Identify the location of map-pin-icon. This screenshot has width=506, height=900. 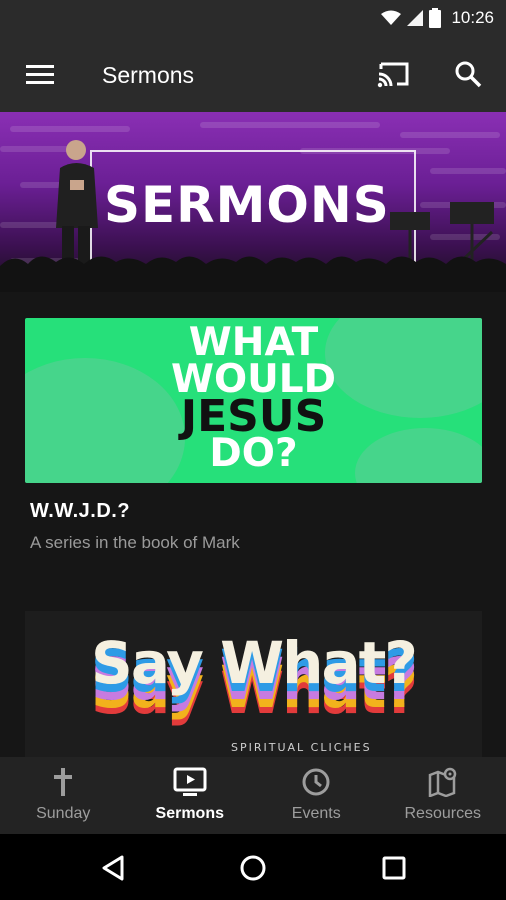
(442, 782).